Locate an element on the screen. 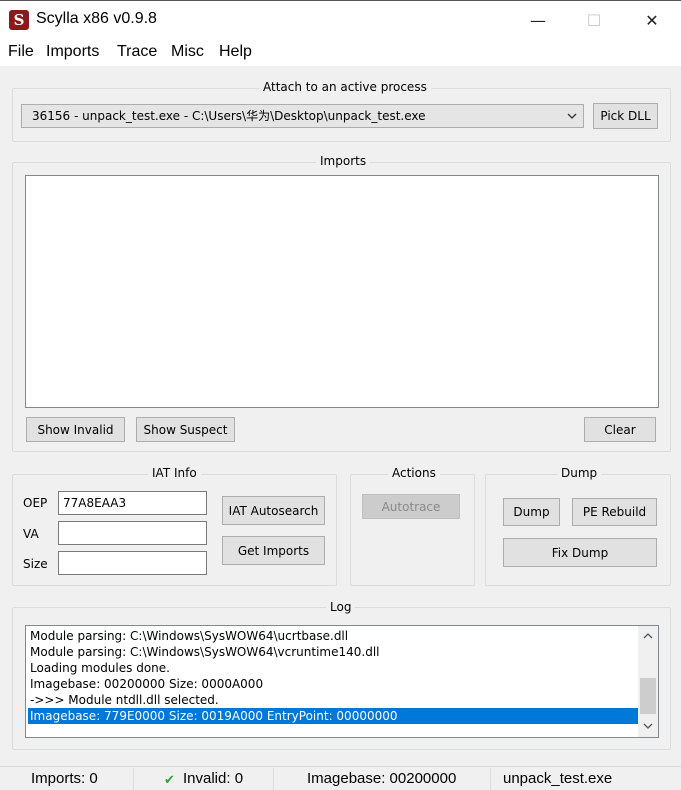 This screenshot has width=681, height=790. va-label: VA is located at coordinates (31, 534).